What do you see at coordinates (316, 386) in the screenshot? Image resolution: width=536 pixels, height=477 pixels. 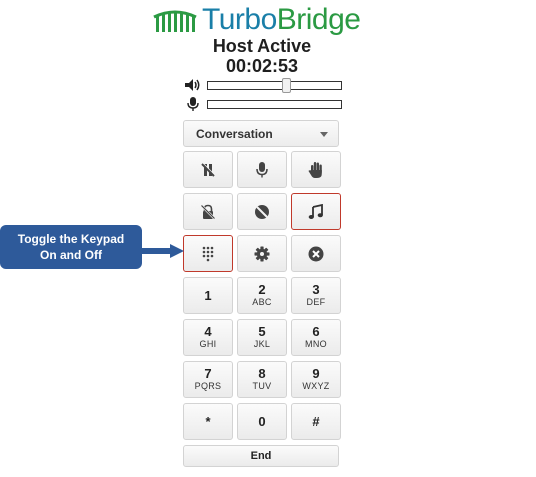 I see `key-letters: WXYZ` at bounding box center [316, 386].